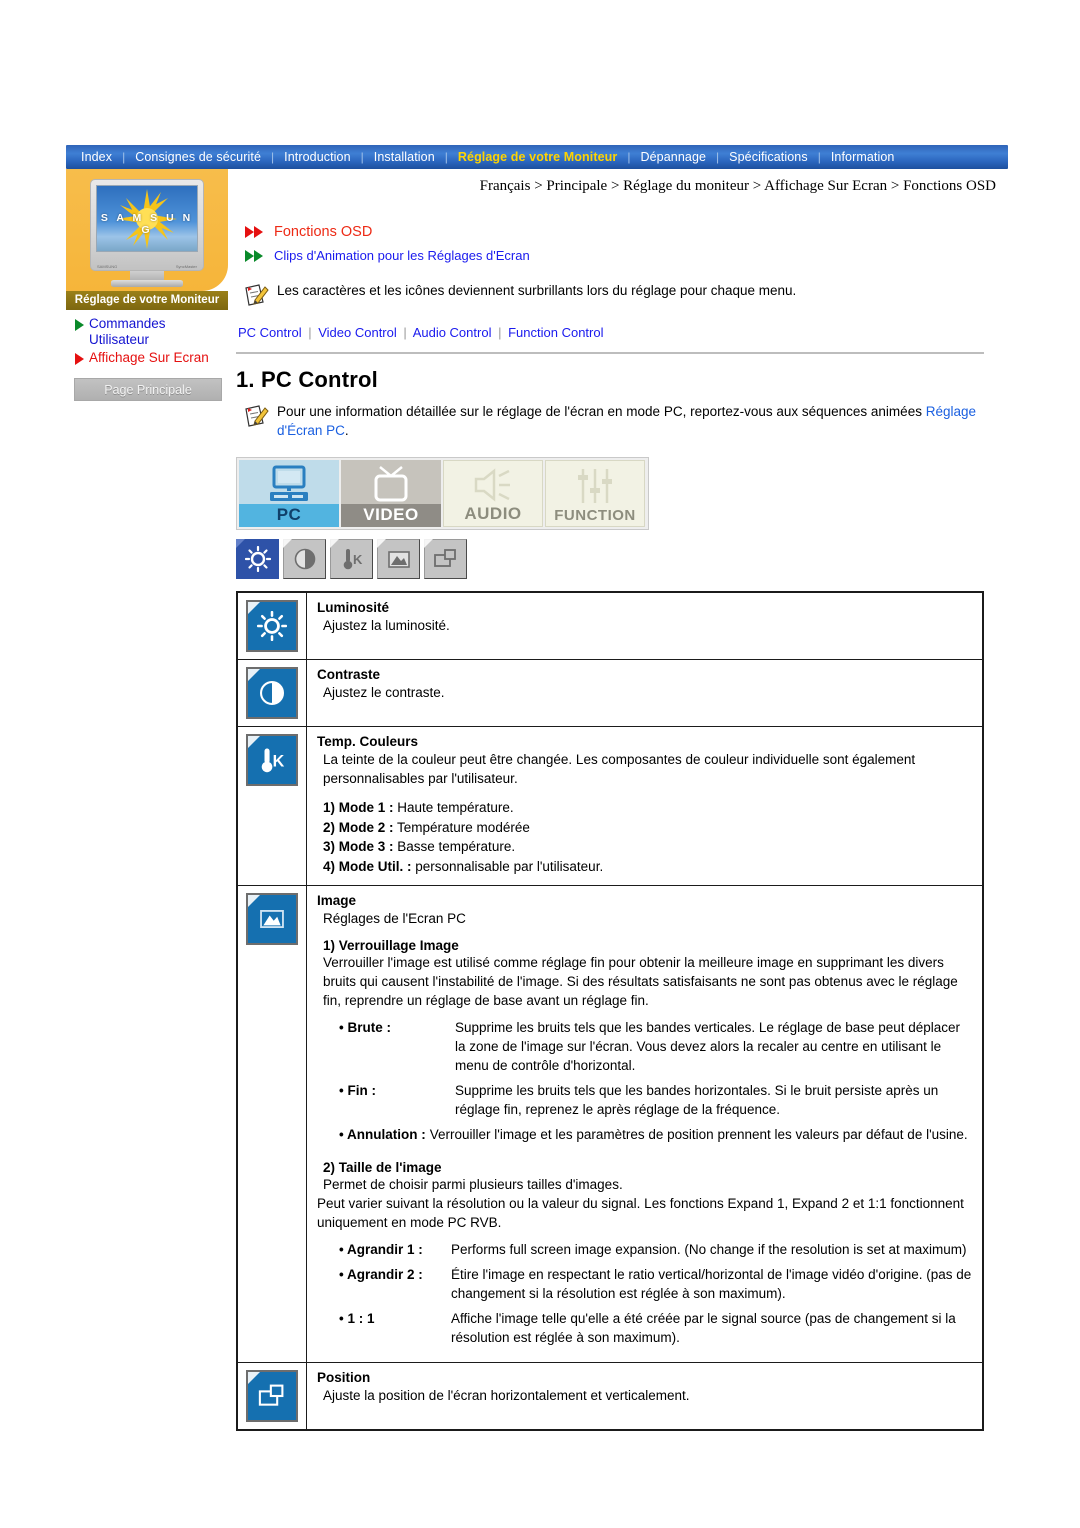  Describe the element at coordinates (647, 847) in the screenshot. I see `mode-line: 3) Mode 3 : Basse température.` at that location.